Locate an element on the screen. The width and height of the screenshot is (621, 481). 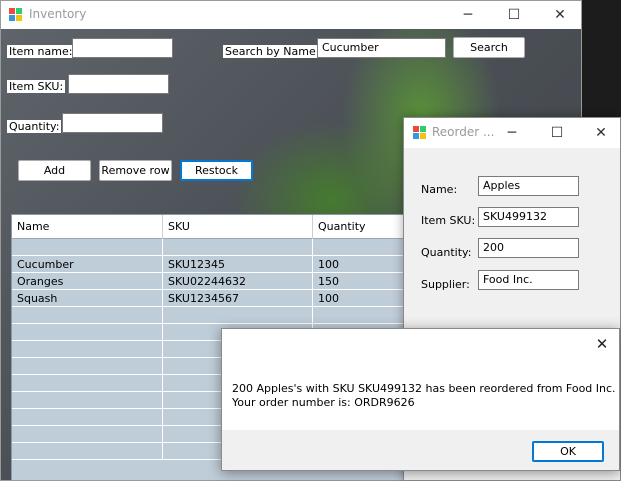
restock-button: Restock is located at coordinates (216, 170).